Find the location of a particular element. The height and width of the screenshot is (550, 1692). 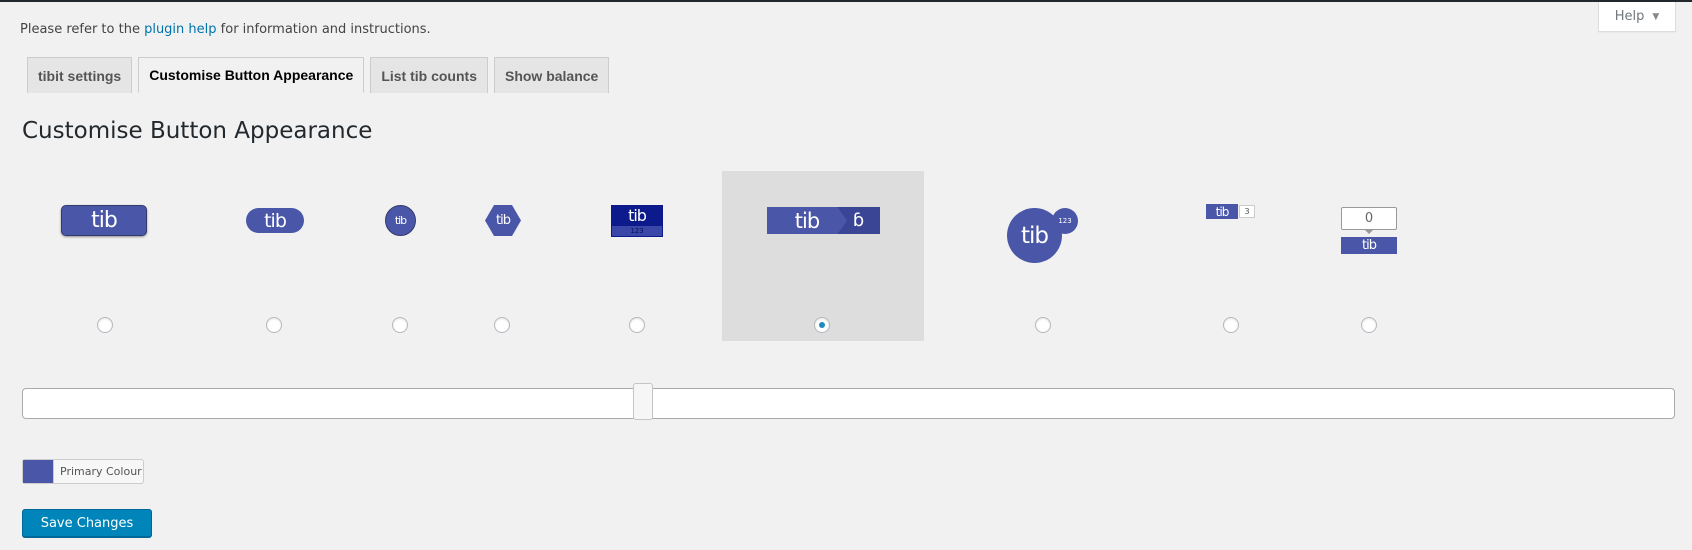

button-style-option-6: tib ɓ is located at coordinates (823, 256).